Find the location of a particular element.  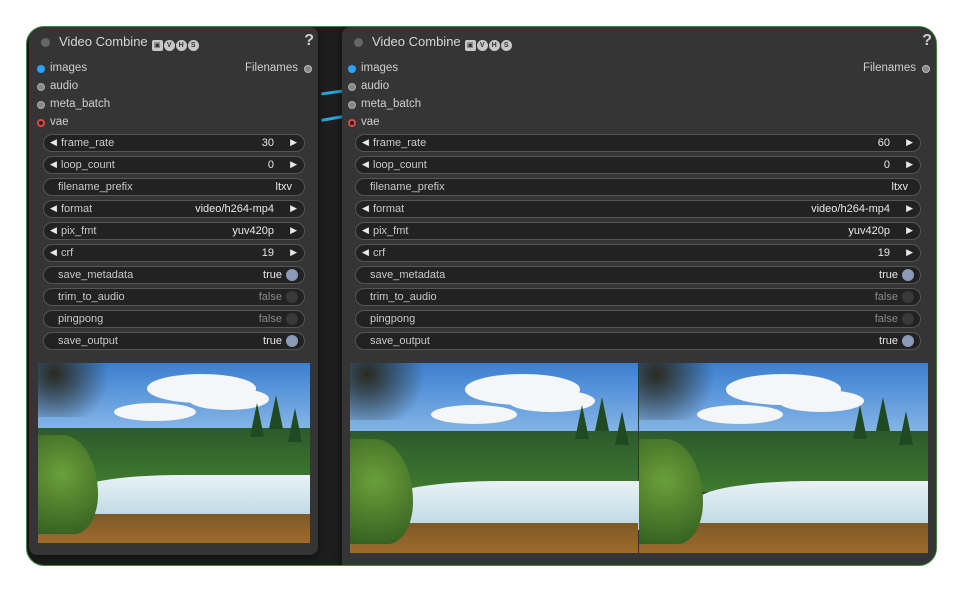

preview-frame-right-half is located at coordinates (783, 458).